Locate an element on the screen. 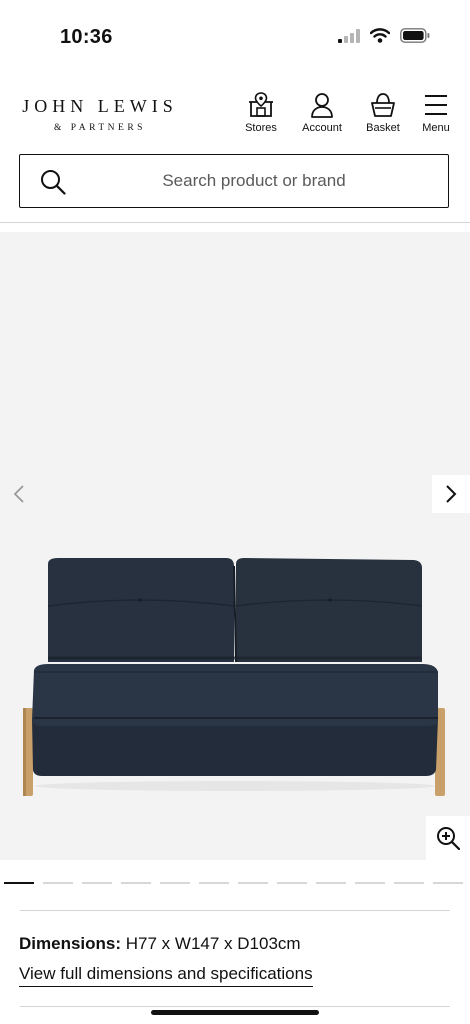 The height and width of the screenshot is (1024, 470). section-divider is located at coordinates (235, 910).